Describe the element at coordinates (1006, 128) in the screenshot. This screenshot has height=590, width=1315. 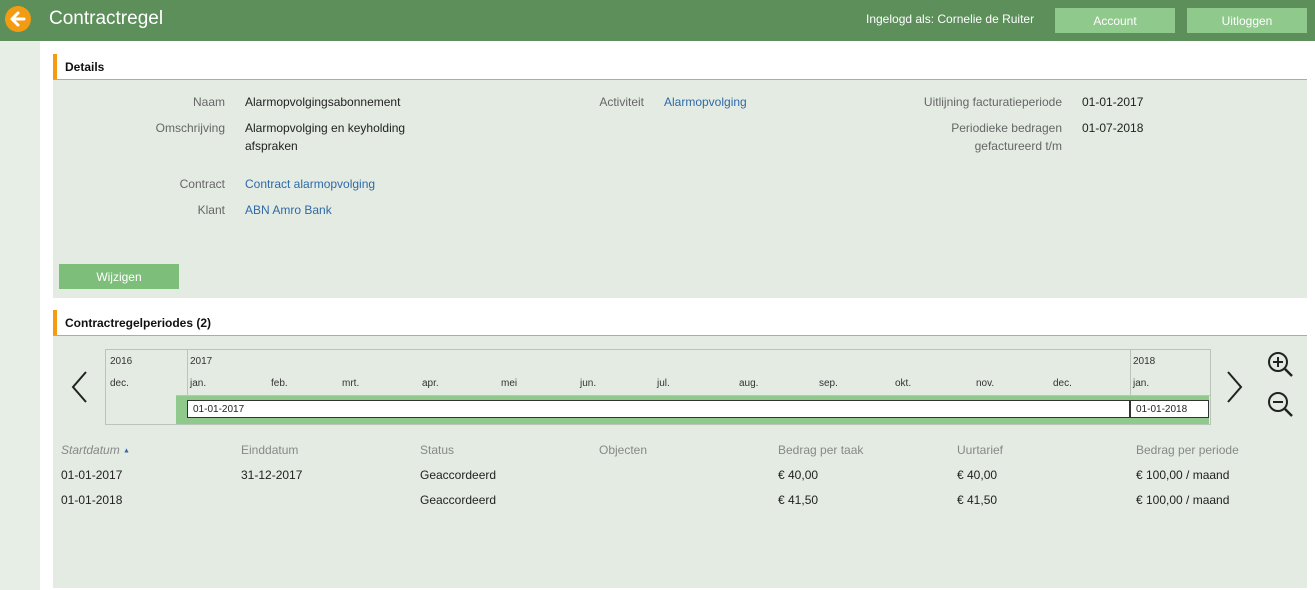
I see `periodiek-label-line1: Periodieke bedragen` at that location.